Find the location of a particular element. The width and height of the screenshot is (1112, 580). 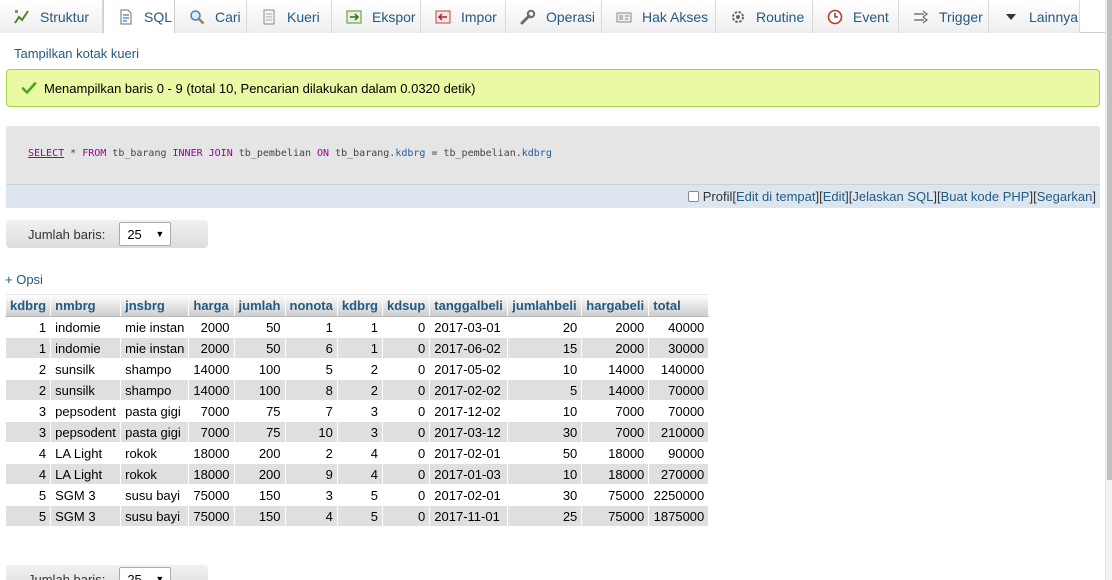

tab-label: Kueri is located at coordinates (303, 16).